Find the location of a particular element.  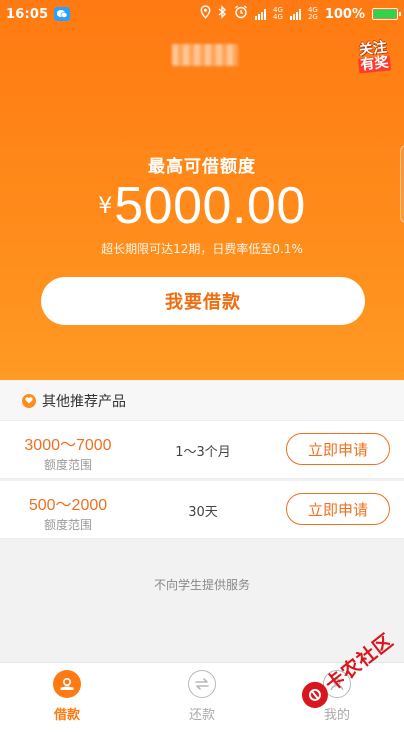

section-title: 其他推荐产品 is located at coordinates (84, 401).